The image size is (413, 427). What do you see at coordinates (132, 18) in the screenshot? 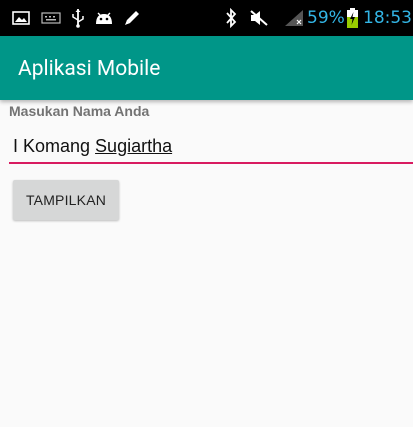
I see `pencil-icon` at bounding box center [132, 18].